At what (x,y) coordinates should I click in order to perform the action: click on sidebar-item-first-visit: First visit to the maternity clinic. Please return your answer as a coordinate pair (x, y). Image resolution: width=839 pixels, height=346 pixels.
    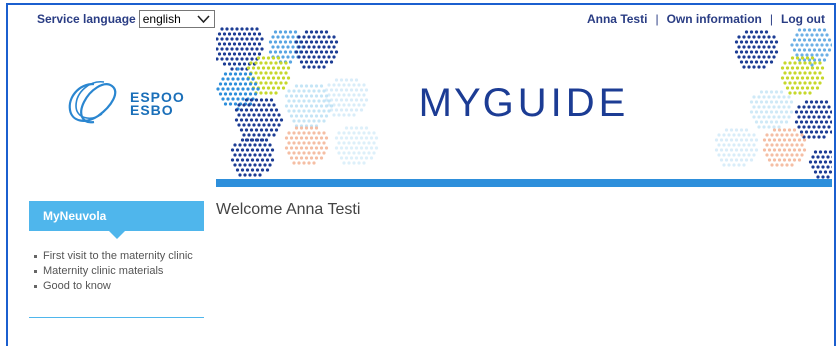
    Looking at the image, I should click on (118, 256).